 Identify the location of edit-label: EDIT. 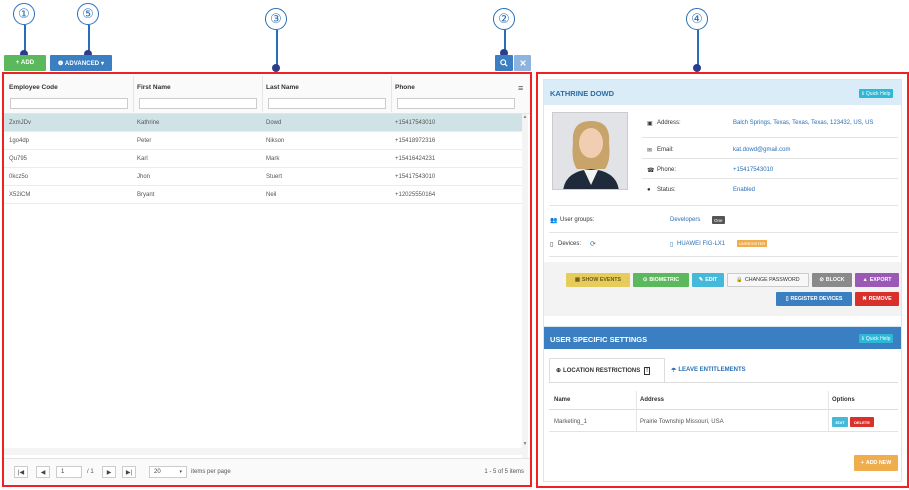
(711, 280).